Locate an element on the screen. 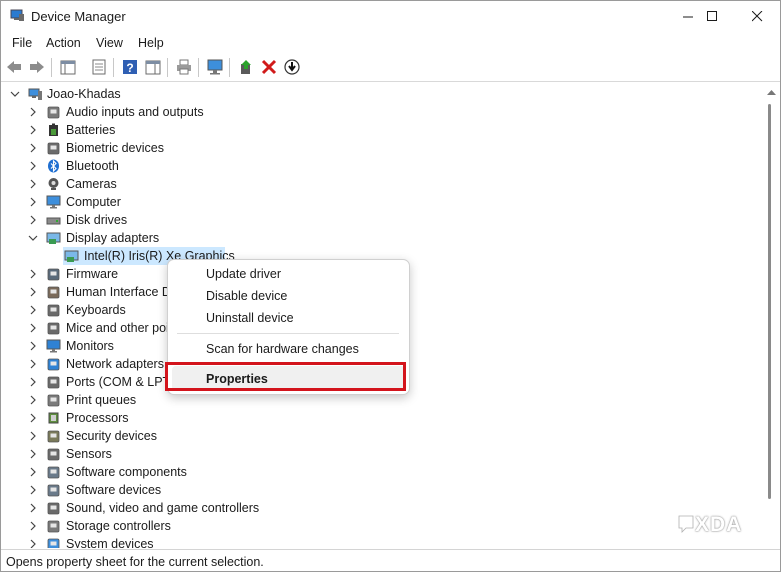  tree-category-item: Processors is located at coordinates (382, 418).